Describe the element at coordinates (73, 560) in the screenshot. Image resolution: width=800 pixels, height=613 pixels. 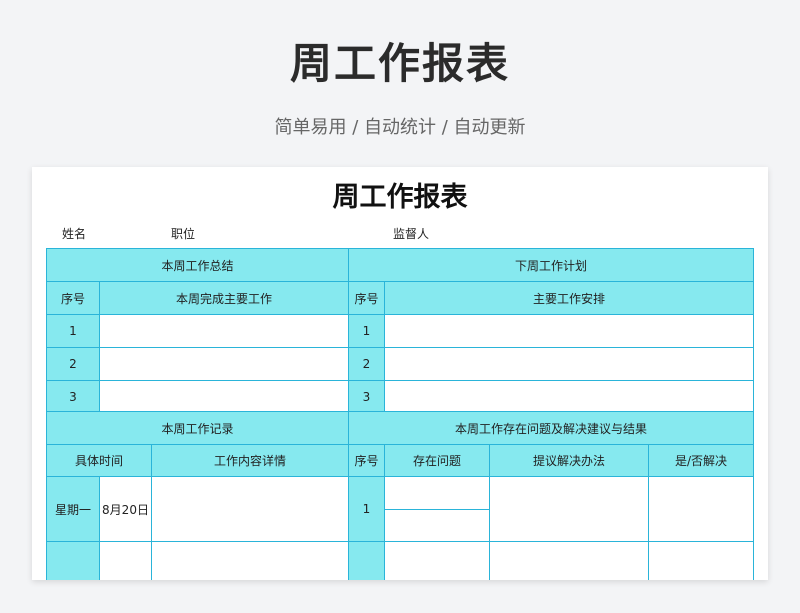
I see `record-day` at that location.